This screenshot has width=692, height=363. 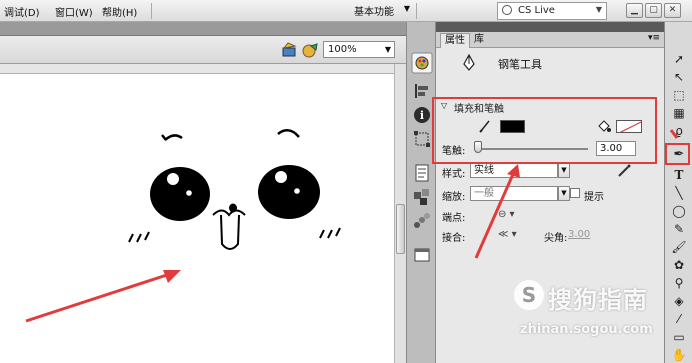 I want to click on workspace-switcher: 基本功能 ▼, so click(x=380, y=11).